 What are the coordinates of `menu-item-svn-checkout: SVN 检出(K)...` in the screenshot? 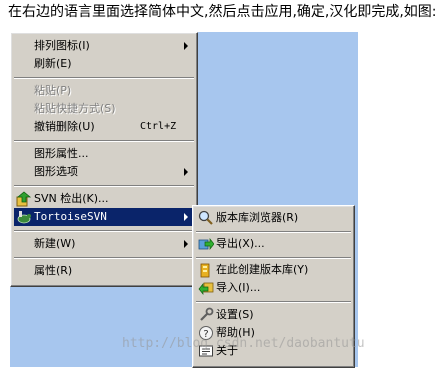 It's located at (104, 199).